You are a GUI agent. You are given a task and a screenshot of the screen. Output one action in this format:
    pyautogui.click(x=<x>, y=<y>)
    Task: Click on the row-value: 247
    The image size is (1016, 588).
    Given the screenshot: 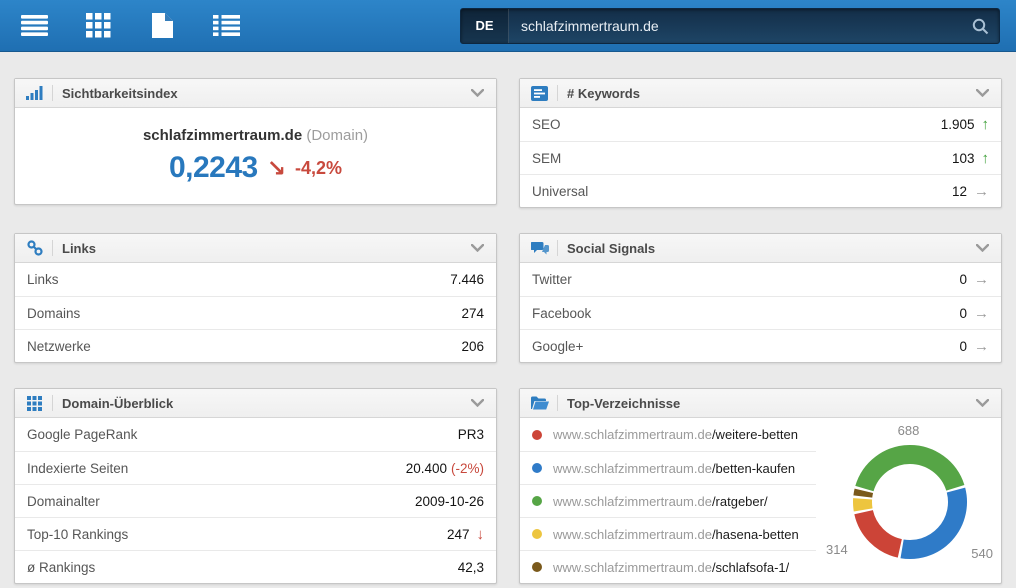 What is the action you would take?
    pyautogui.click(x=458, y=534)
    